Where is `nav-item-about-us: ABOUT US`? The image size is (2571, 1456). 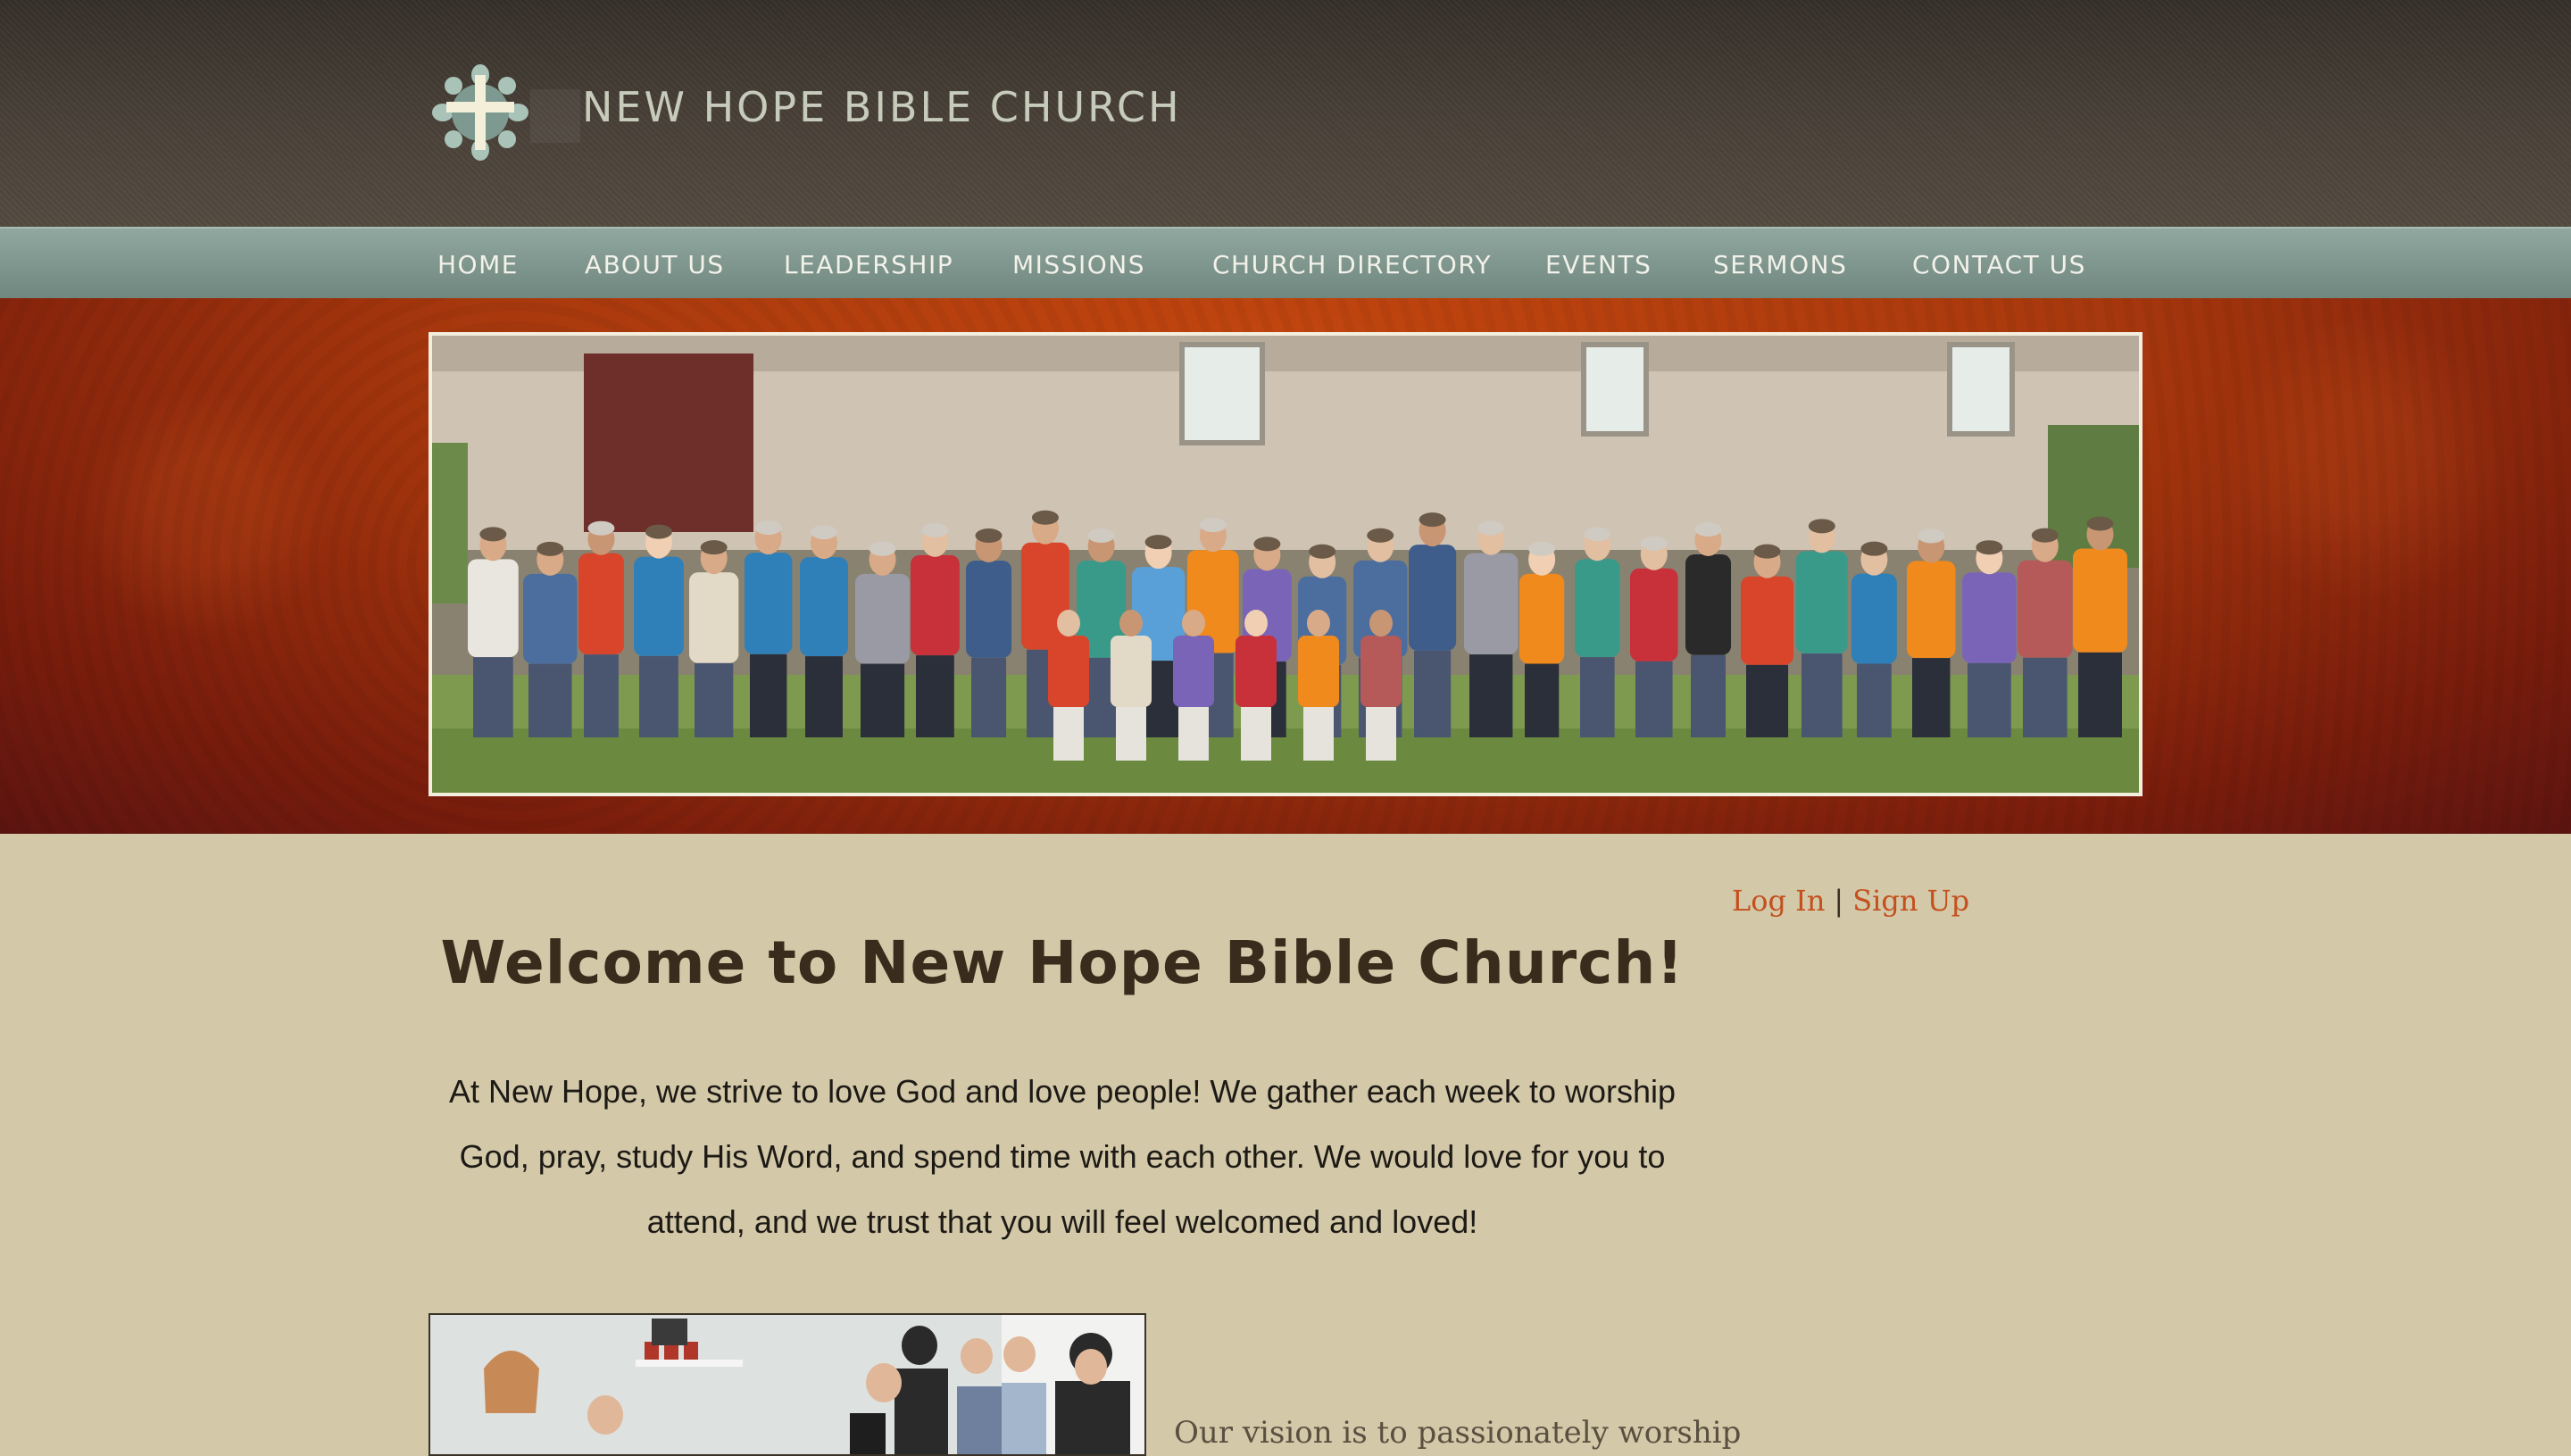 nav-item-about-us: ABOUT US is located at coordinates (655, 265).